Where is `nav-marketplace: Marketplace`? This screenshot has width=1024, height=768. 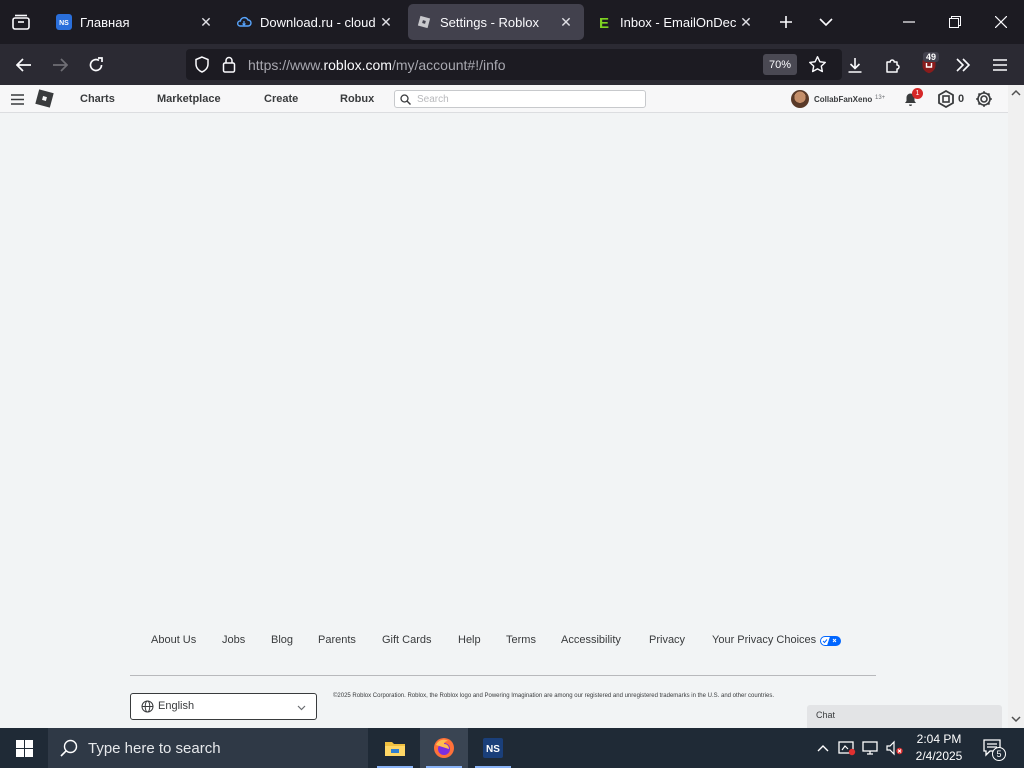
nav-marketplace: Marketplace is located at coordinates (189, 99).